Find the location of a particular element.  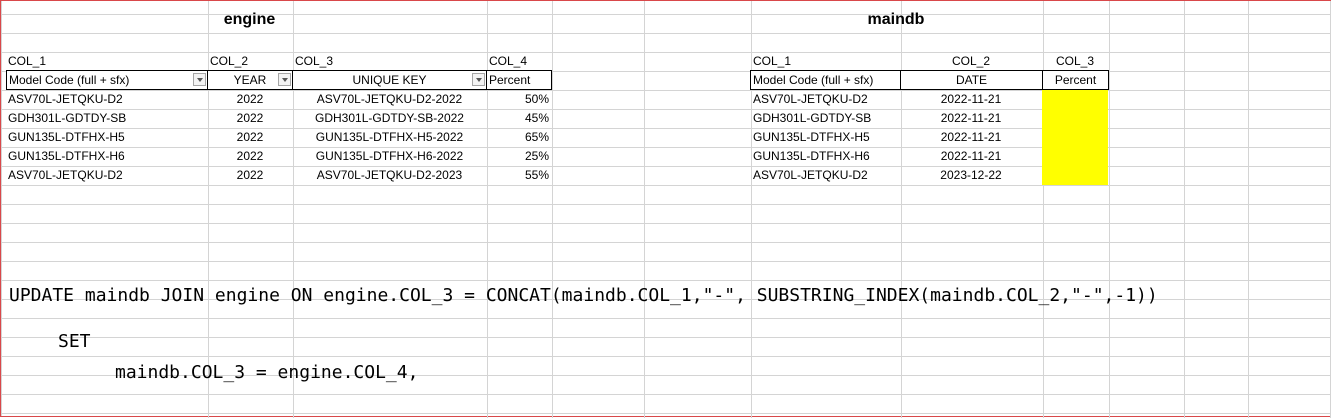

engine-col-label: COL_3 is located at coordinates (389, 61).